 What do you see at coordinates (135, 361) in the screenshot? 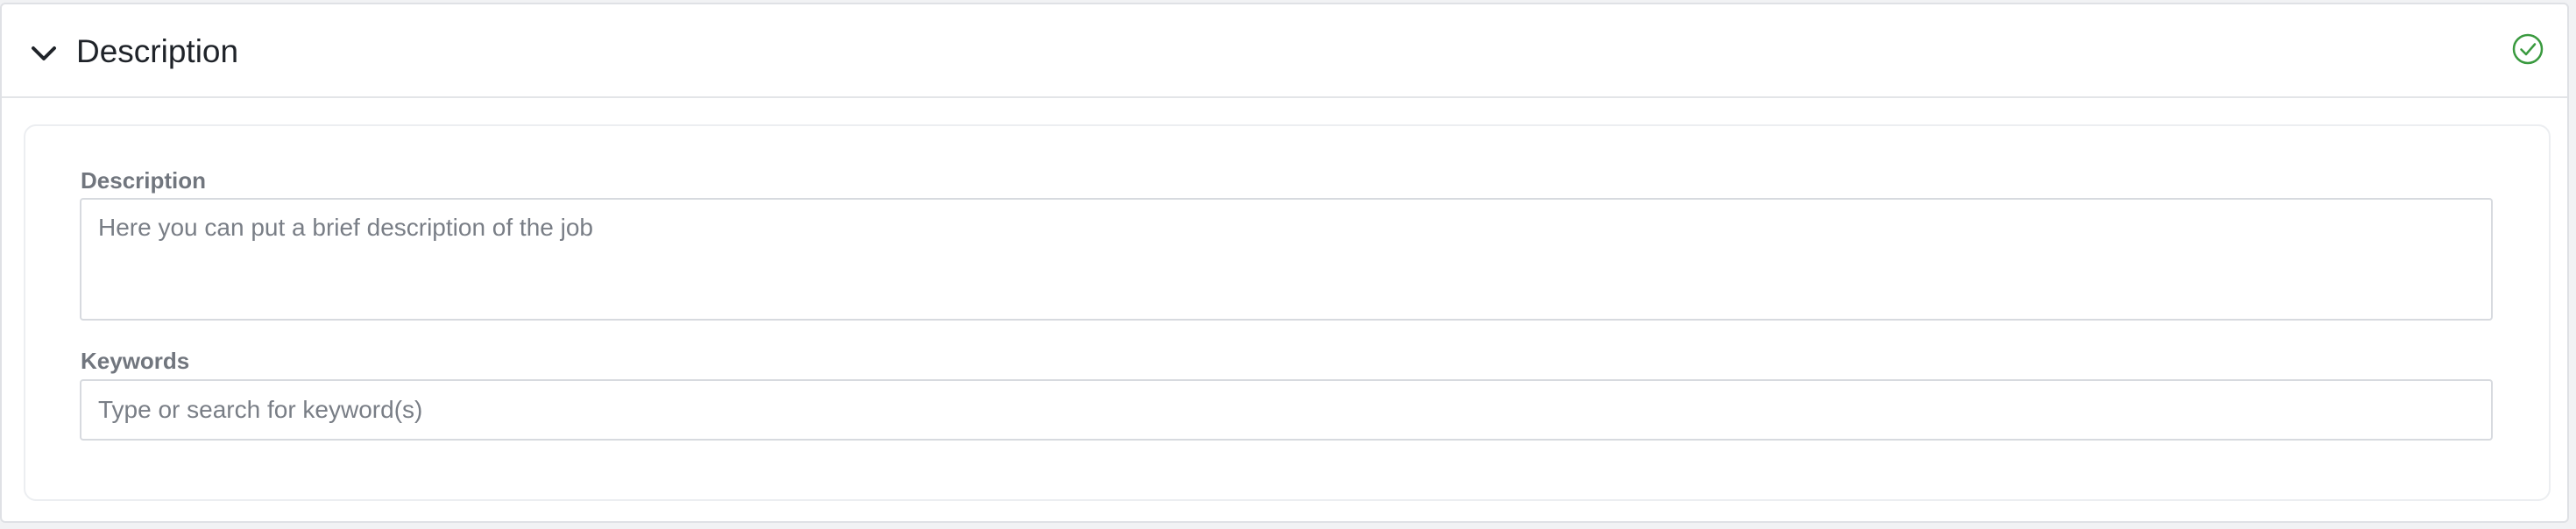
I see `keywords-label: Keywords` at bounding box center [135, 361].